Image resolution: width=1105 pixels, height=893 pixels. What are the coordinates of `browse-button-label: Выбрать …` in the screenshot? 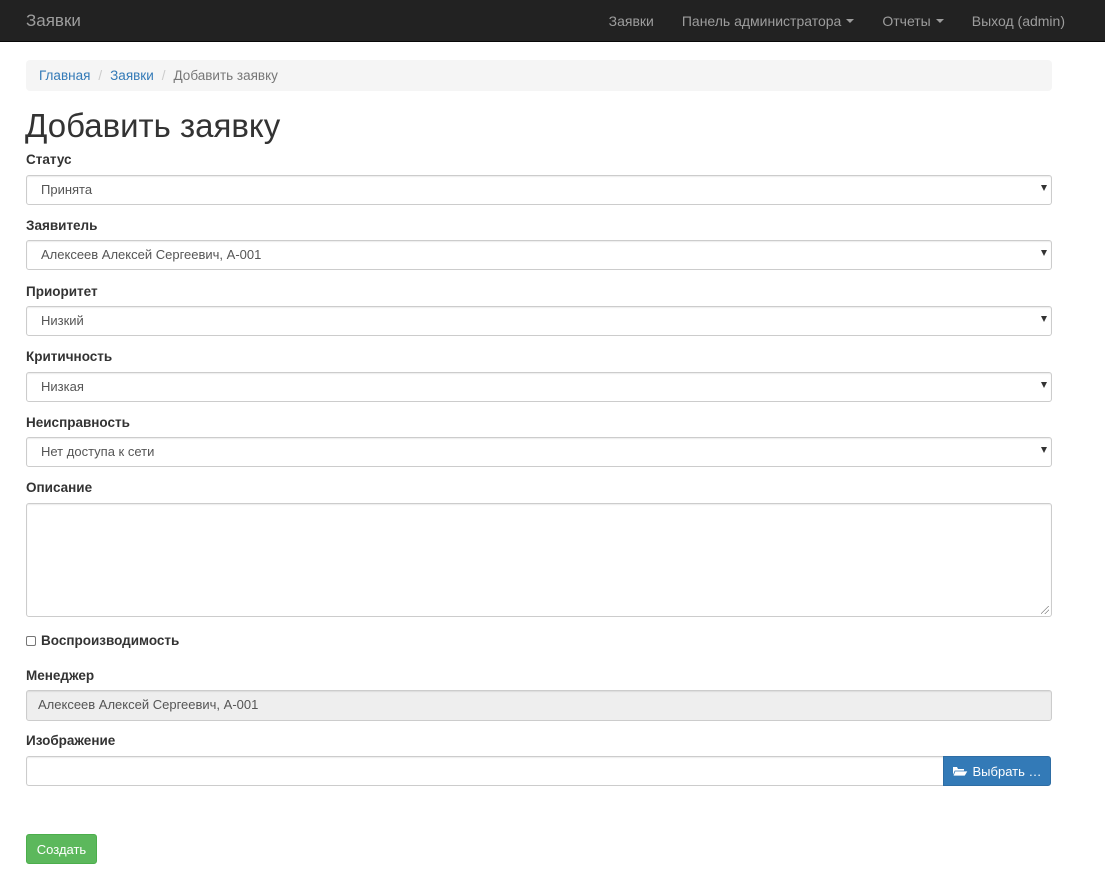 It's located at (1007, 771).